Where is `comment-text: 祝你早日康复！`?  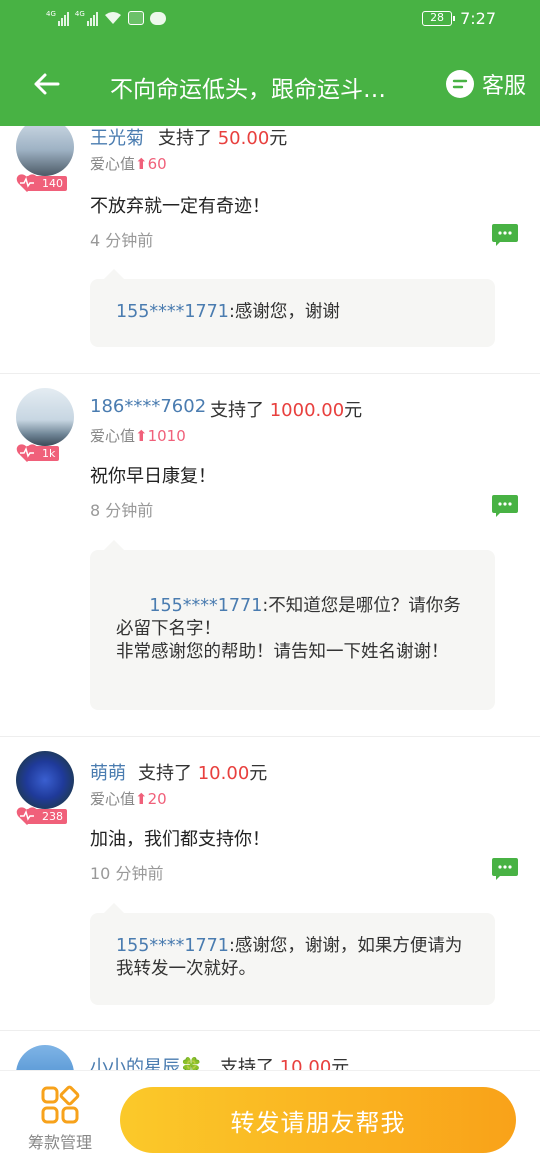
comment-text: 祝你早日康复！ is located at coordinates (153, 476).